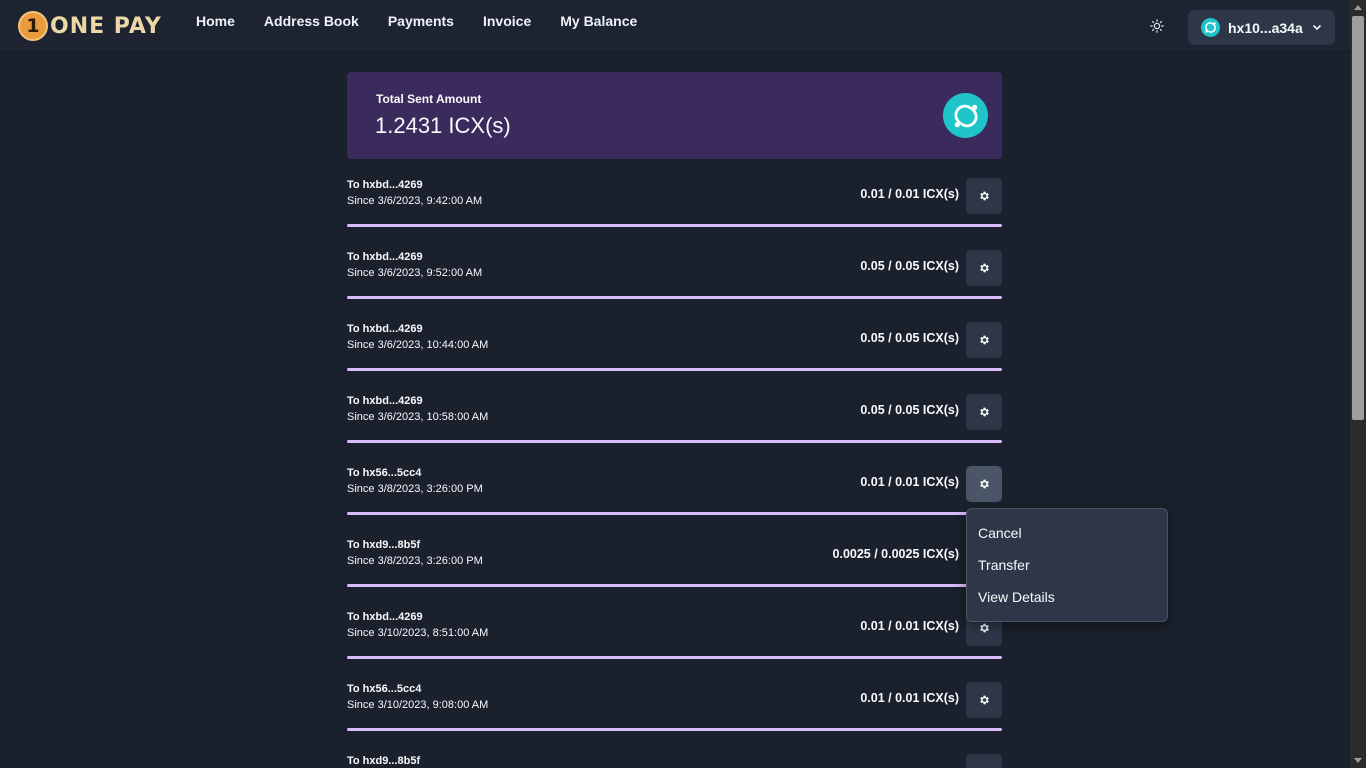 The image size is (1366, 768). What do you see at coordinates (415, 273) in the screenshot?
I see `payment-since: Since 3/6/2023, 9:52:00 AM` at bounding box center [415, 273].